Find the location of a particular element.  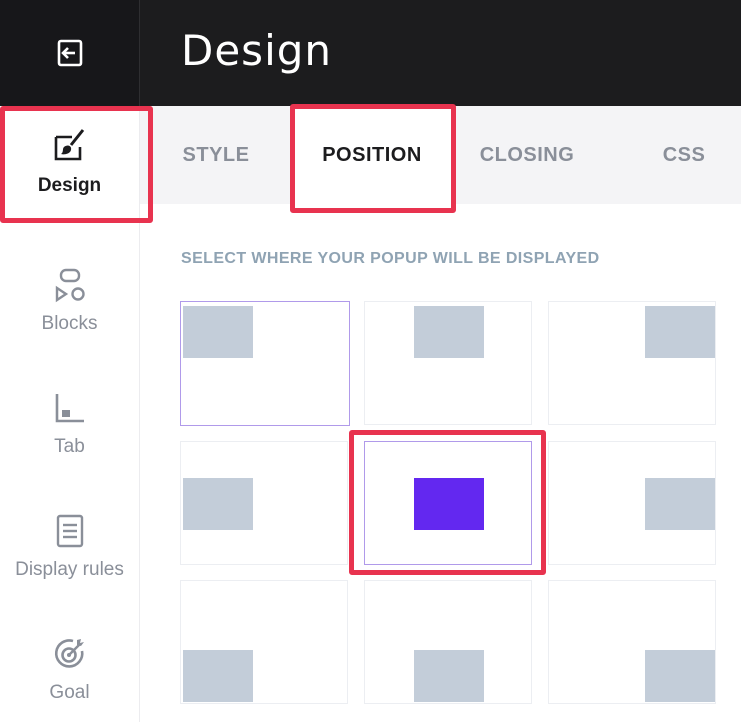

tab-label: STYLE is located at coordinates (216, 154).